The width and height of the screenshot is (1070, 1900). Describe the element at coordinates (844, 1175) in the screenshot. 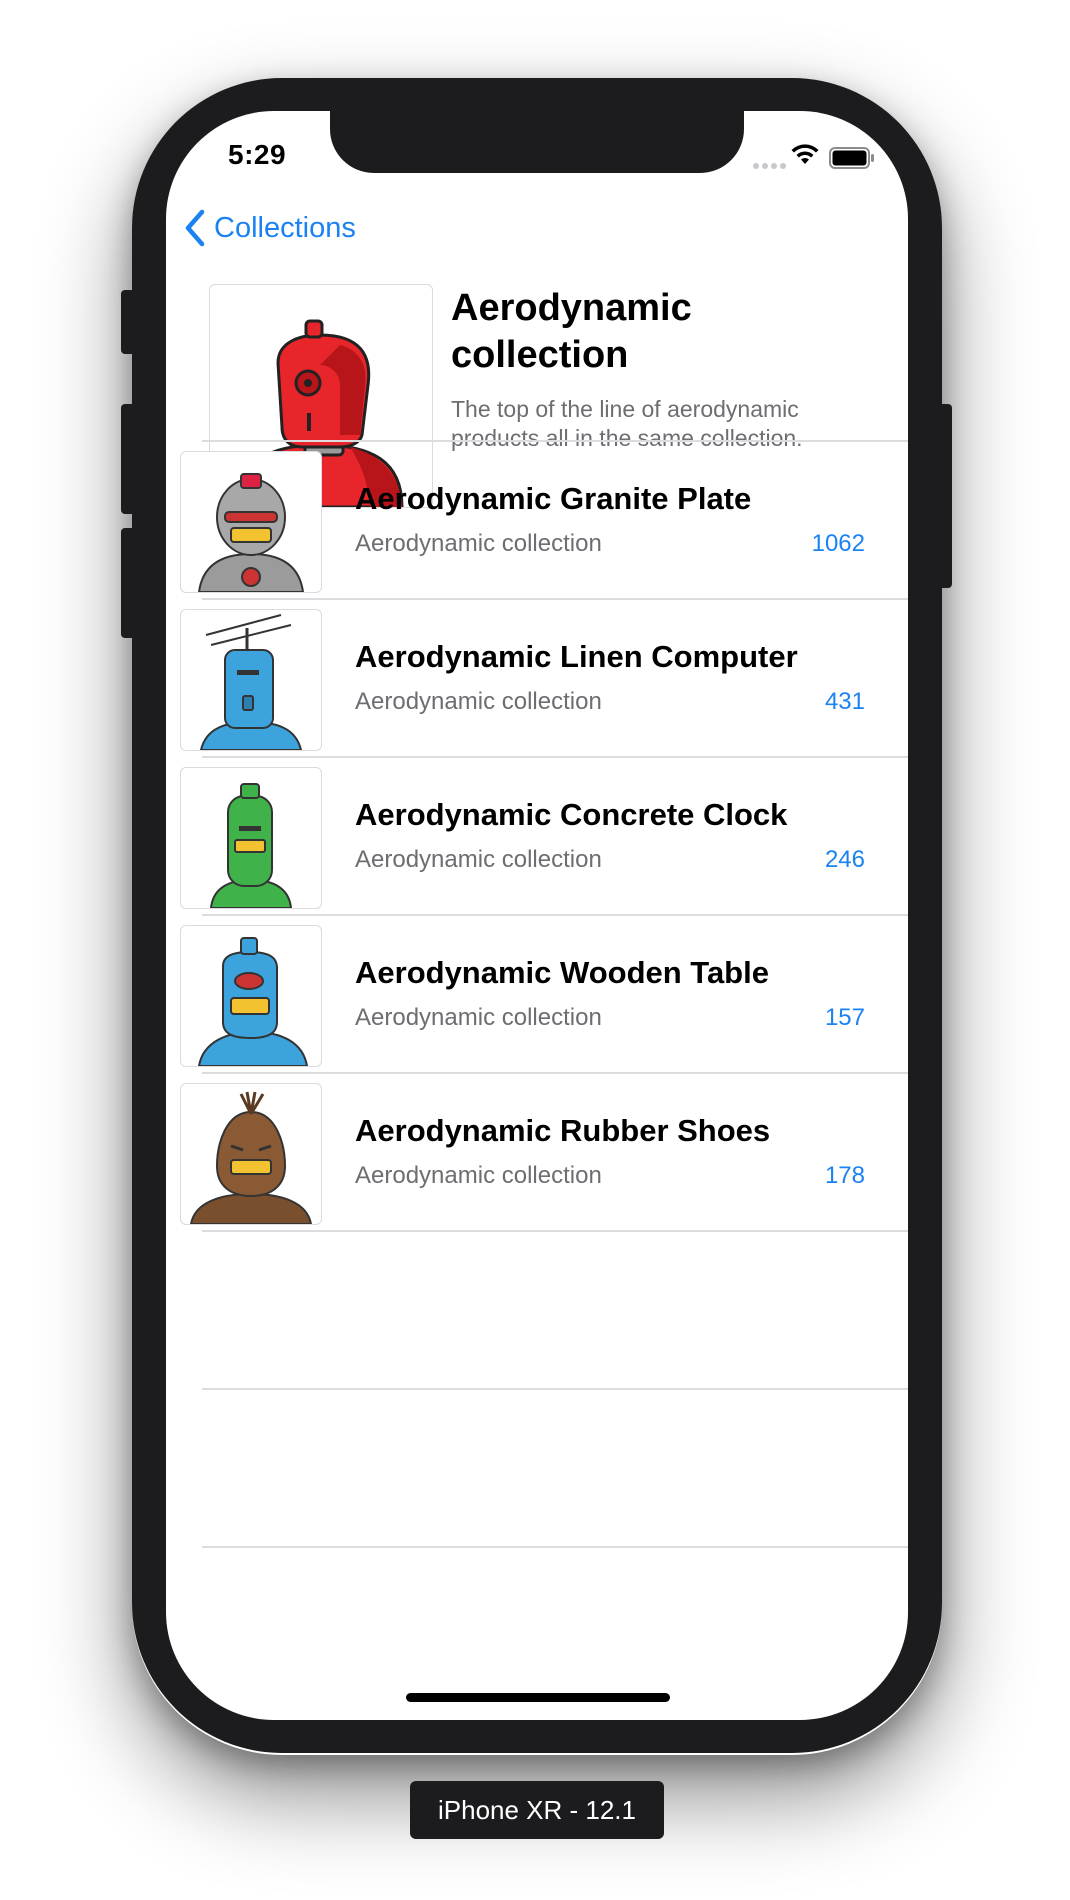

I see `product-count: 178` at that location.